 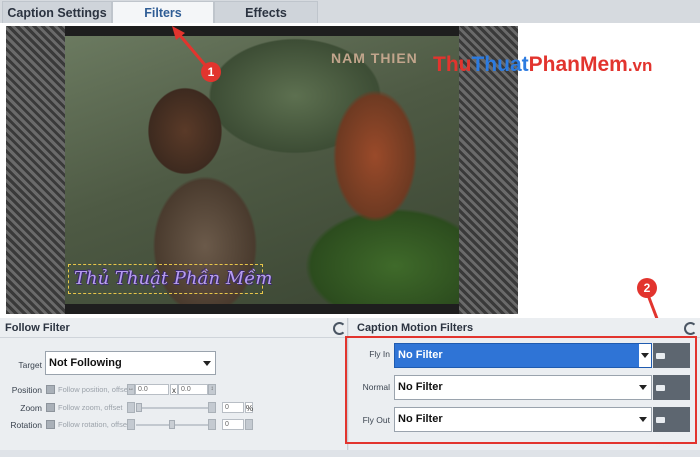 I want to click on position-label: Position, so click(x=26, y=390).